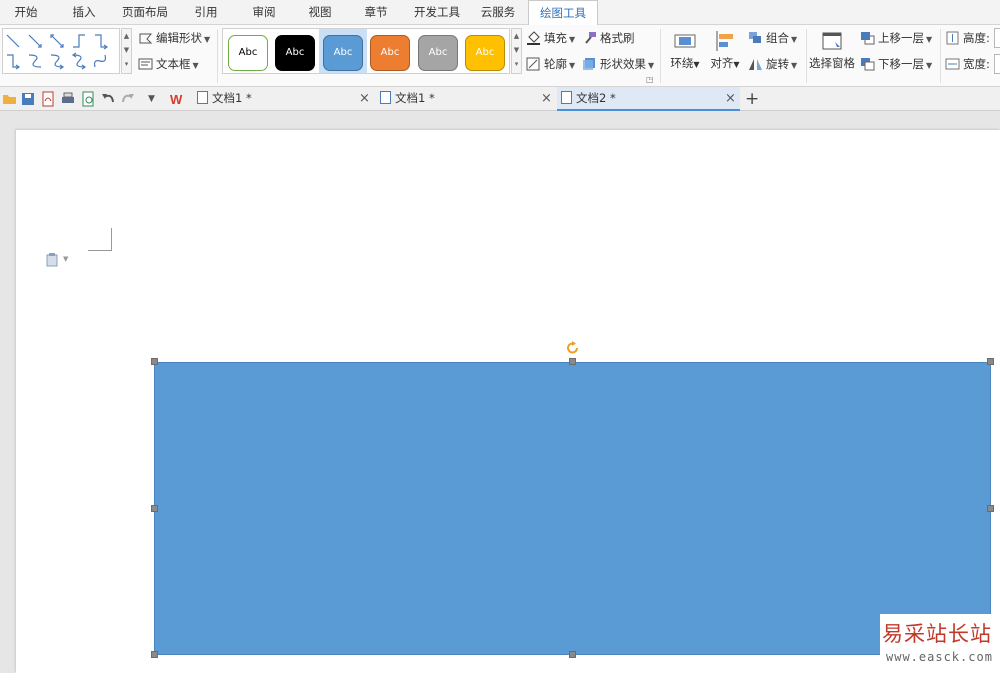 Image resolution: width=1000 pixels, height=673 pixels. What do you see at coordinates (550, 64) in the screenshot?
I see `outline-button: 轮廓 ▼` at bounding box center [550, 64].